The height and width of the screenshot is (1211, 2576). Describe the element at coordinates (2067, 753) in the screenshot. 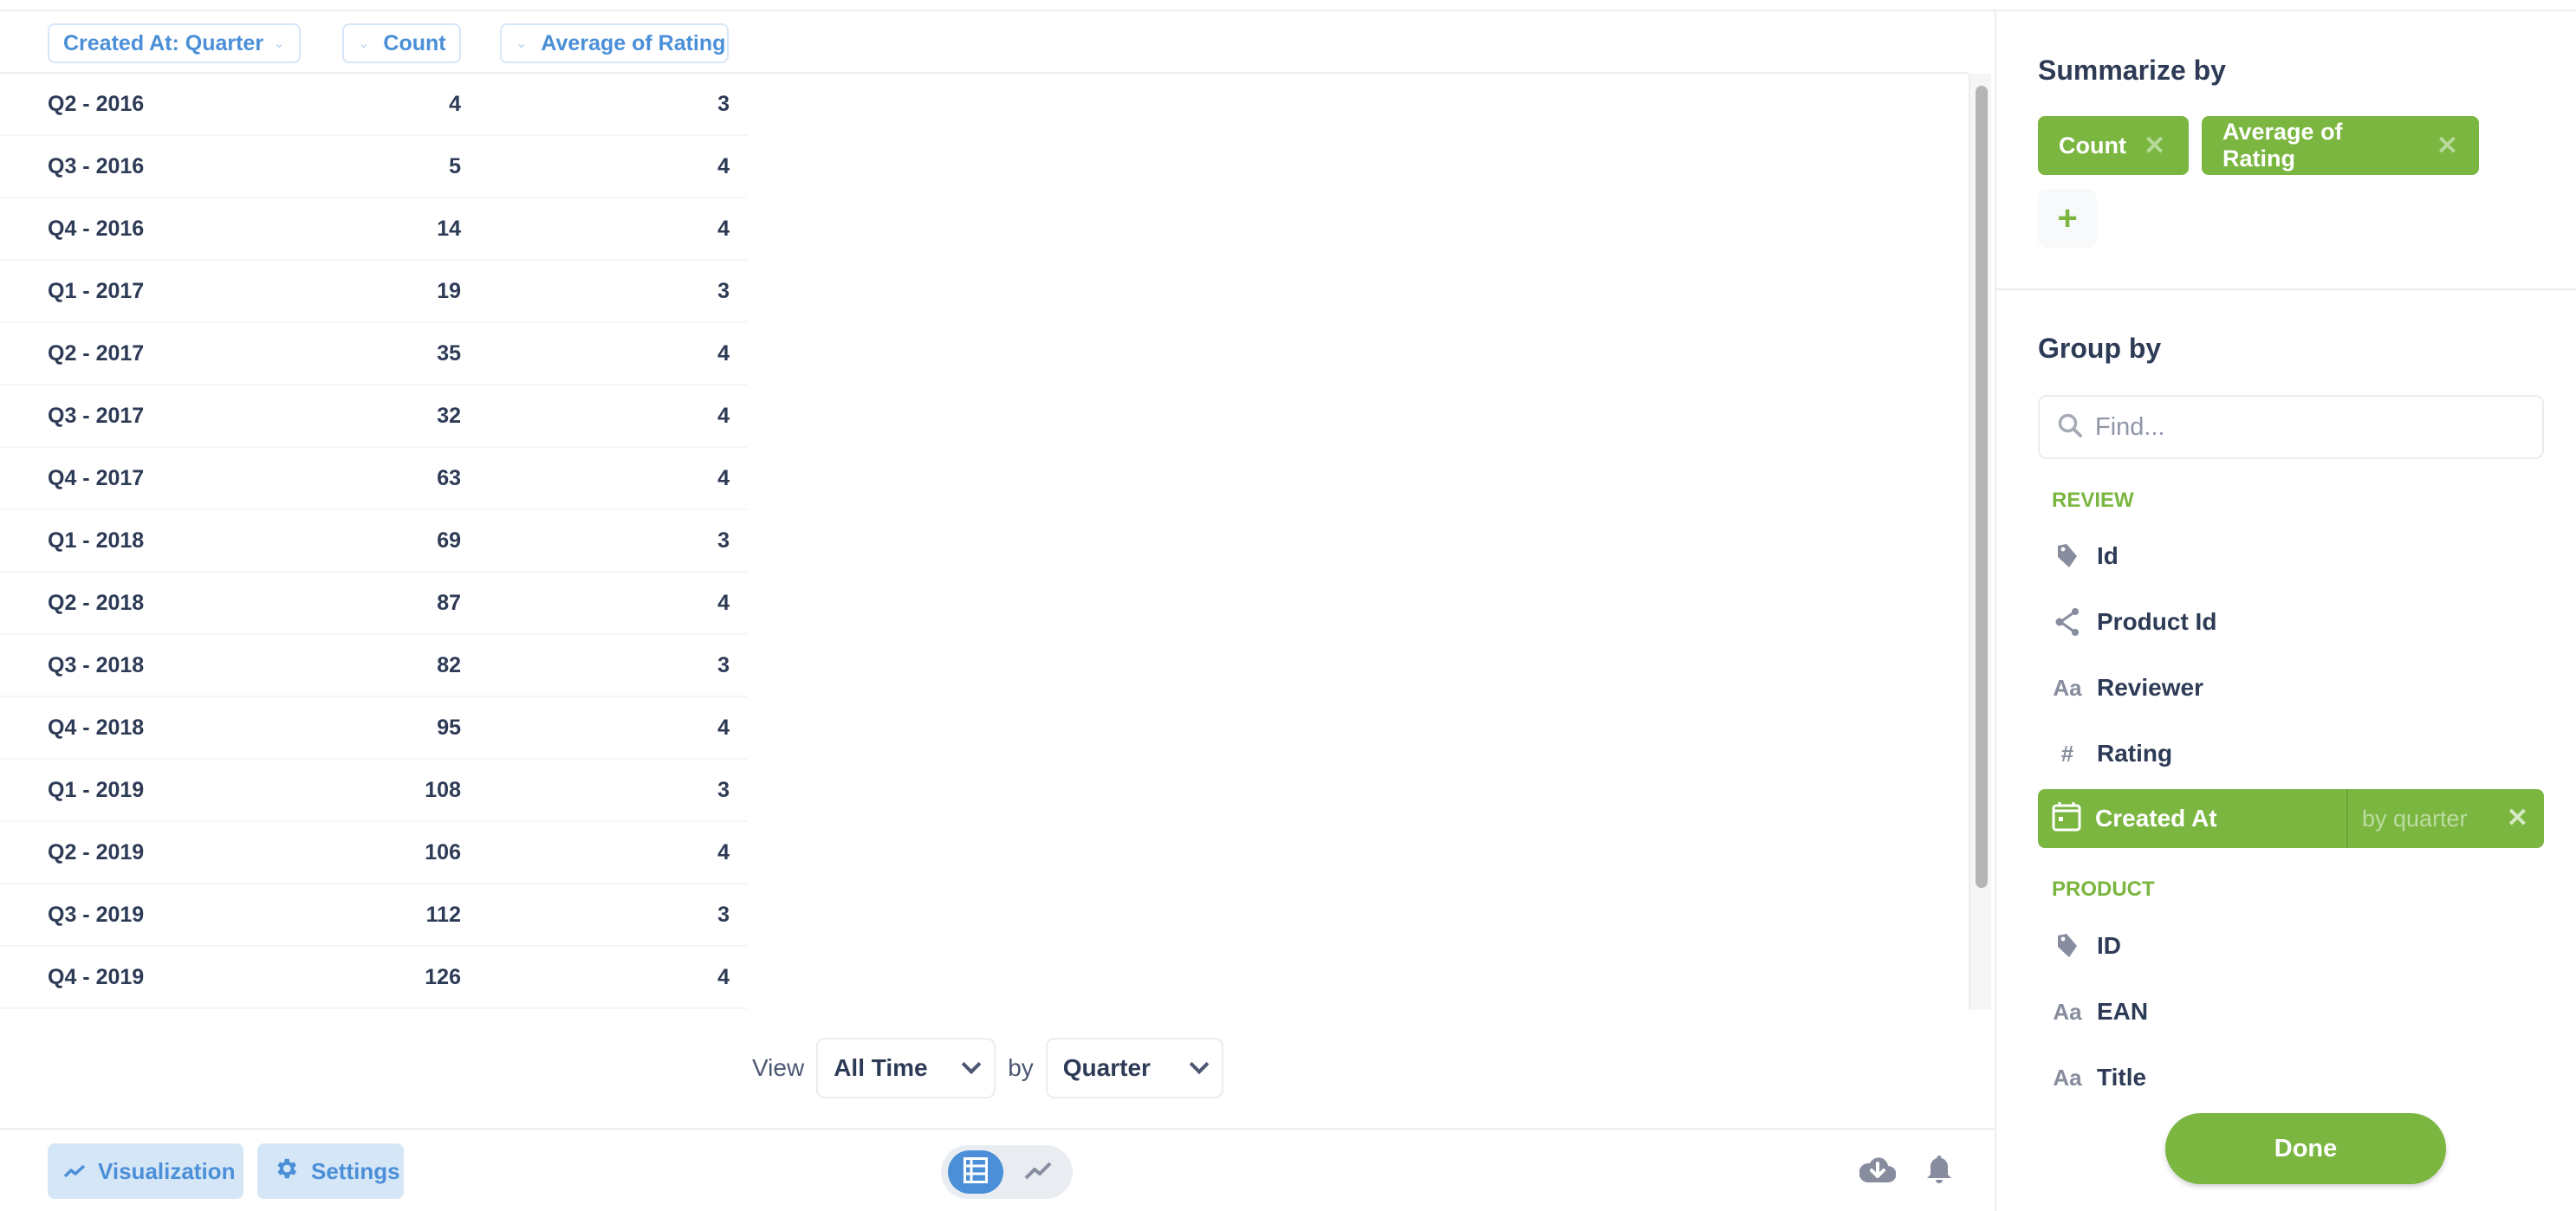

I see `number-icon: #` at that location.